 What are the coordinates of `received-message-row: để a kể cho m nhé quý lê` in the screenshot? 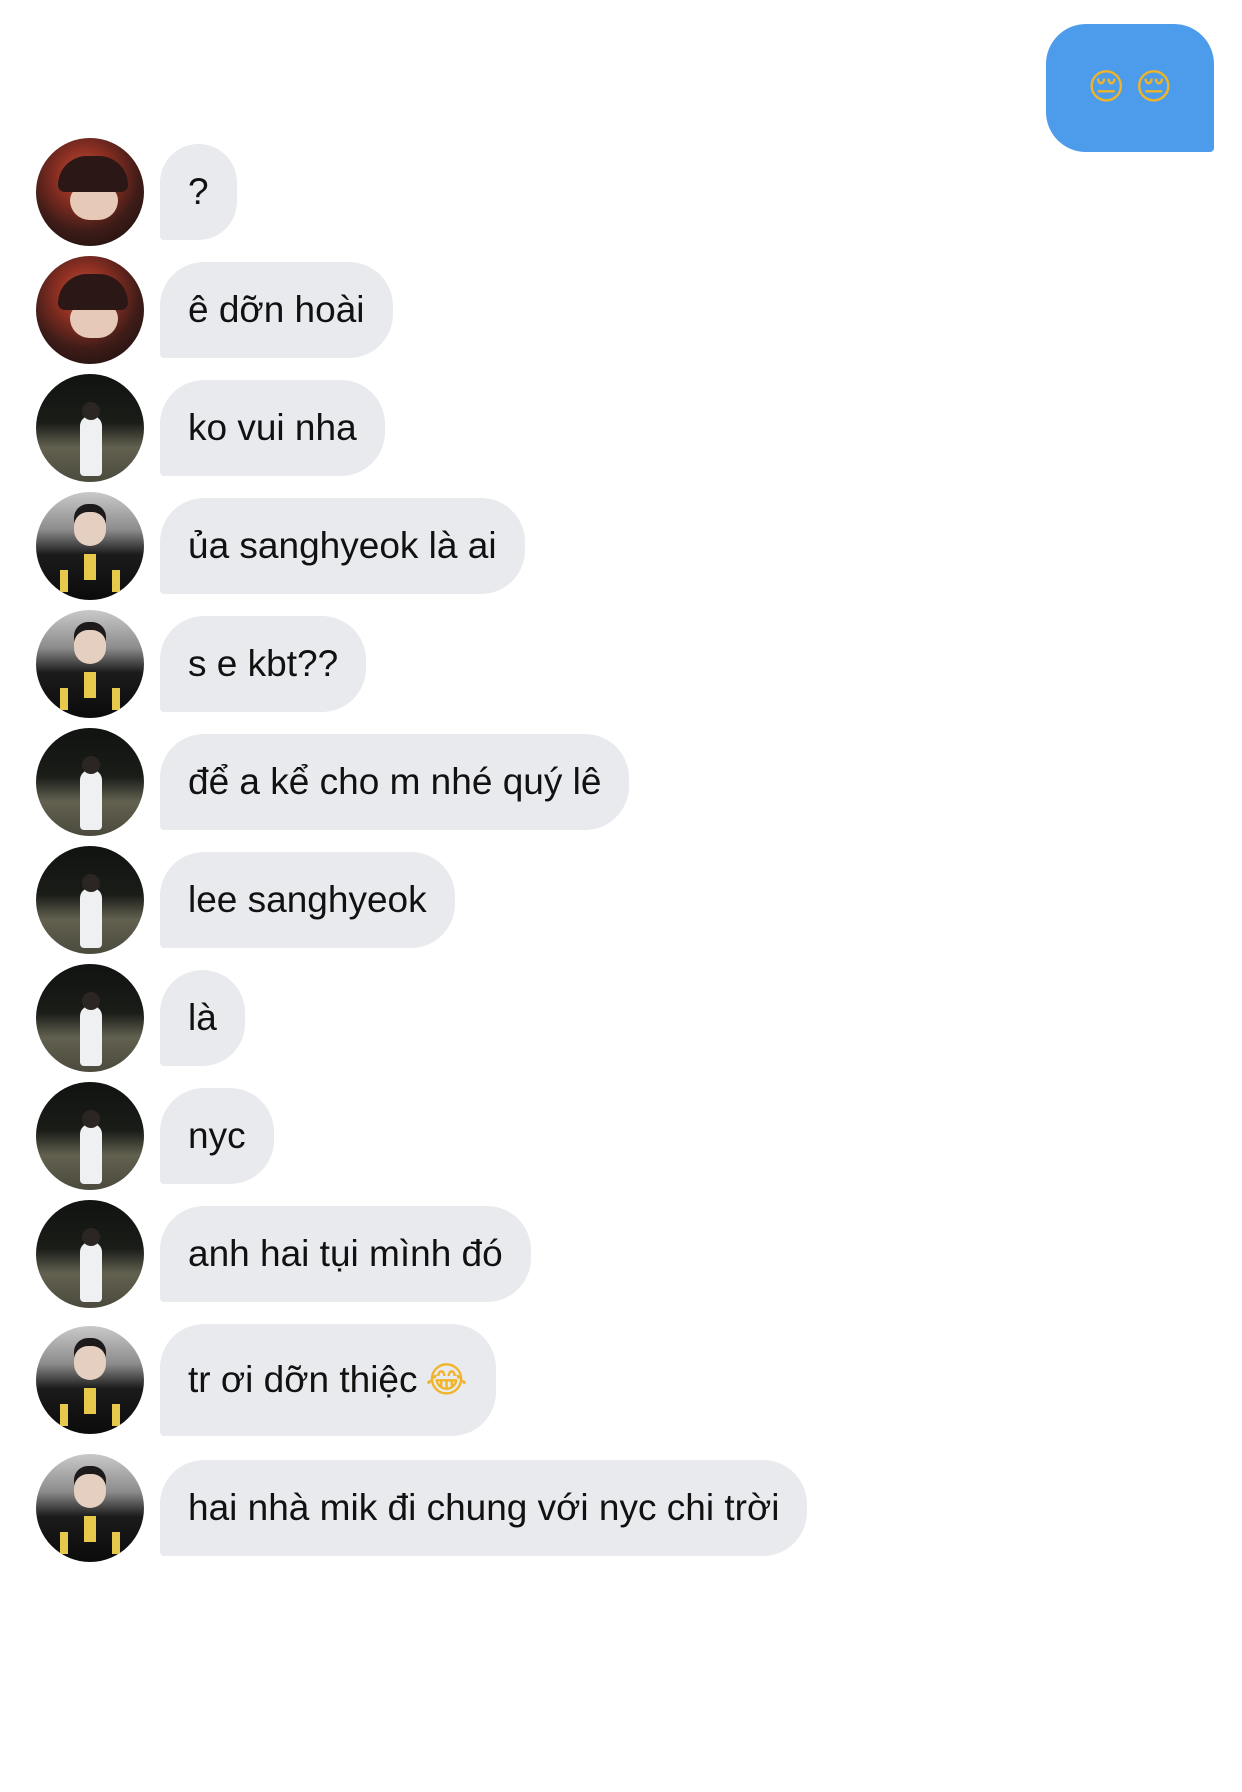 It's located at (333, 782).